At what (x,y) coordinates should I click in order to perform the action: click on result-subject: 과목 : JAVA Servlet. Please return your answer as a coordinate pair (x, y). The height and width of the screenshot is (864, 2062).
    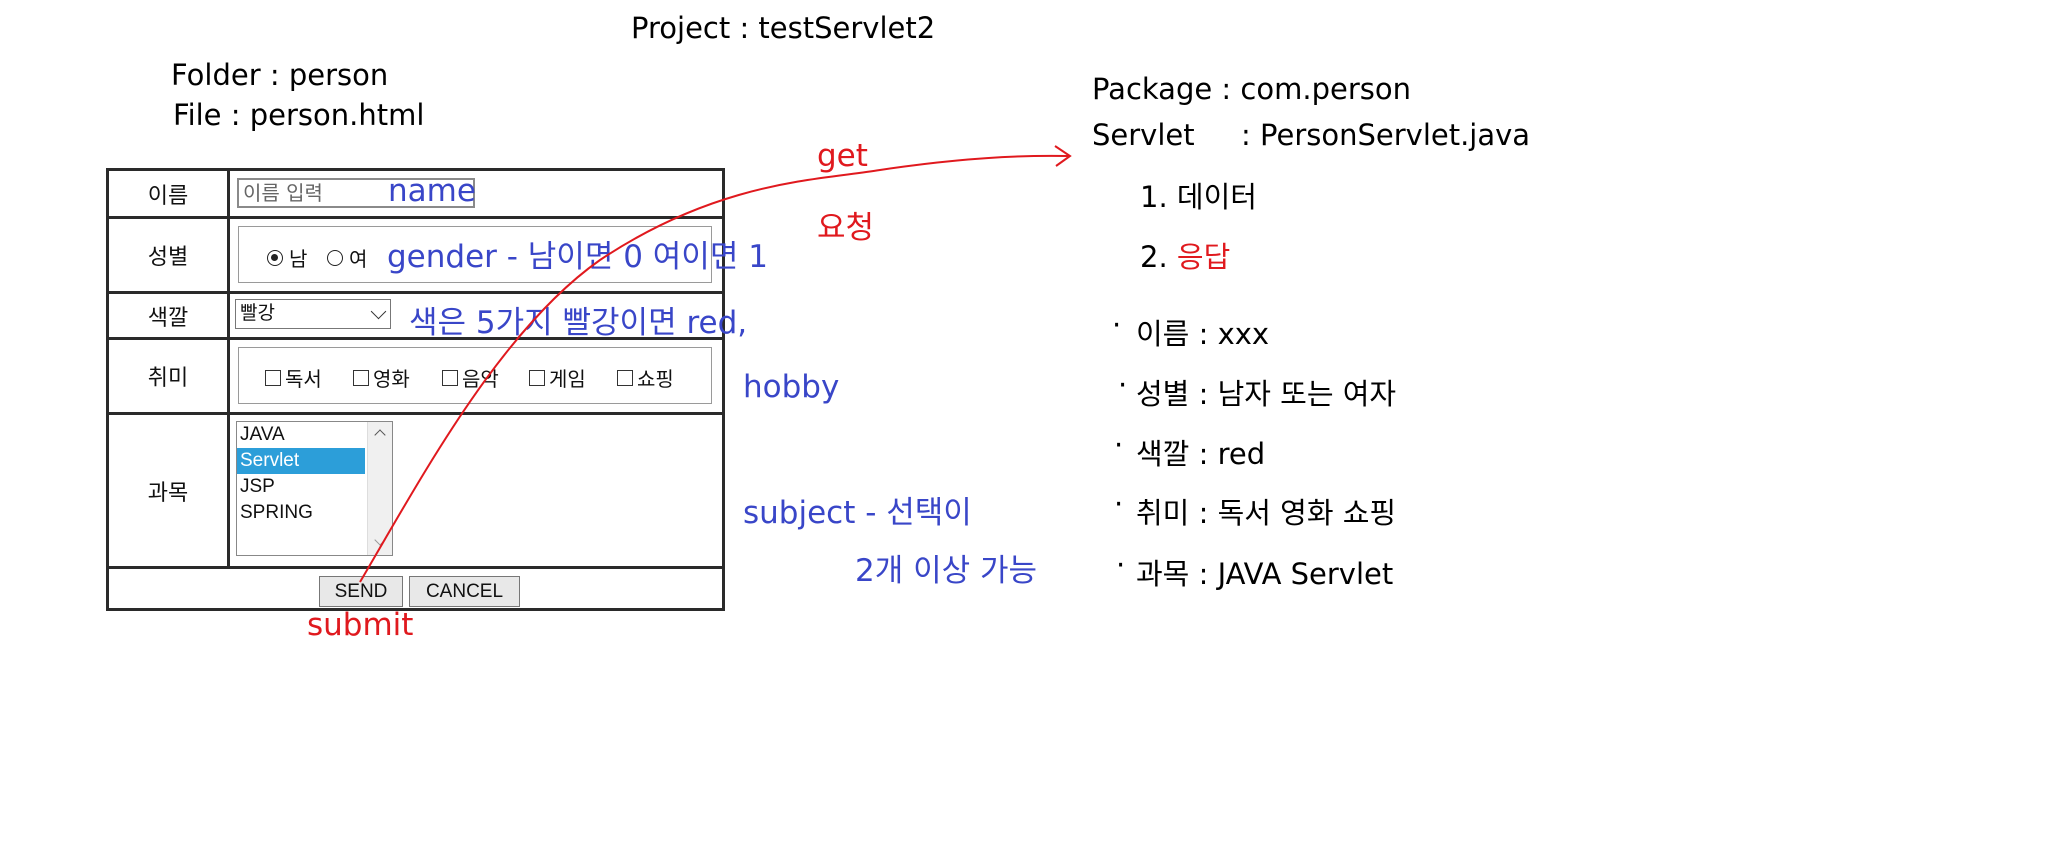
    Looking at the image, I should click on (1265, 574).